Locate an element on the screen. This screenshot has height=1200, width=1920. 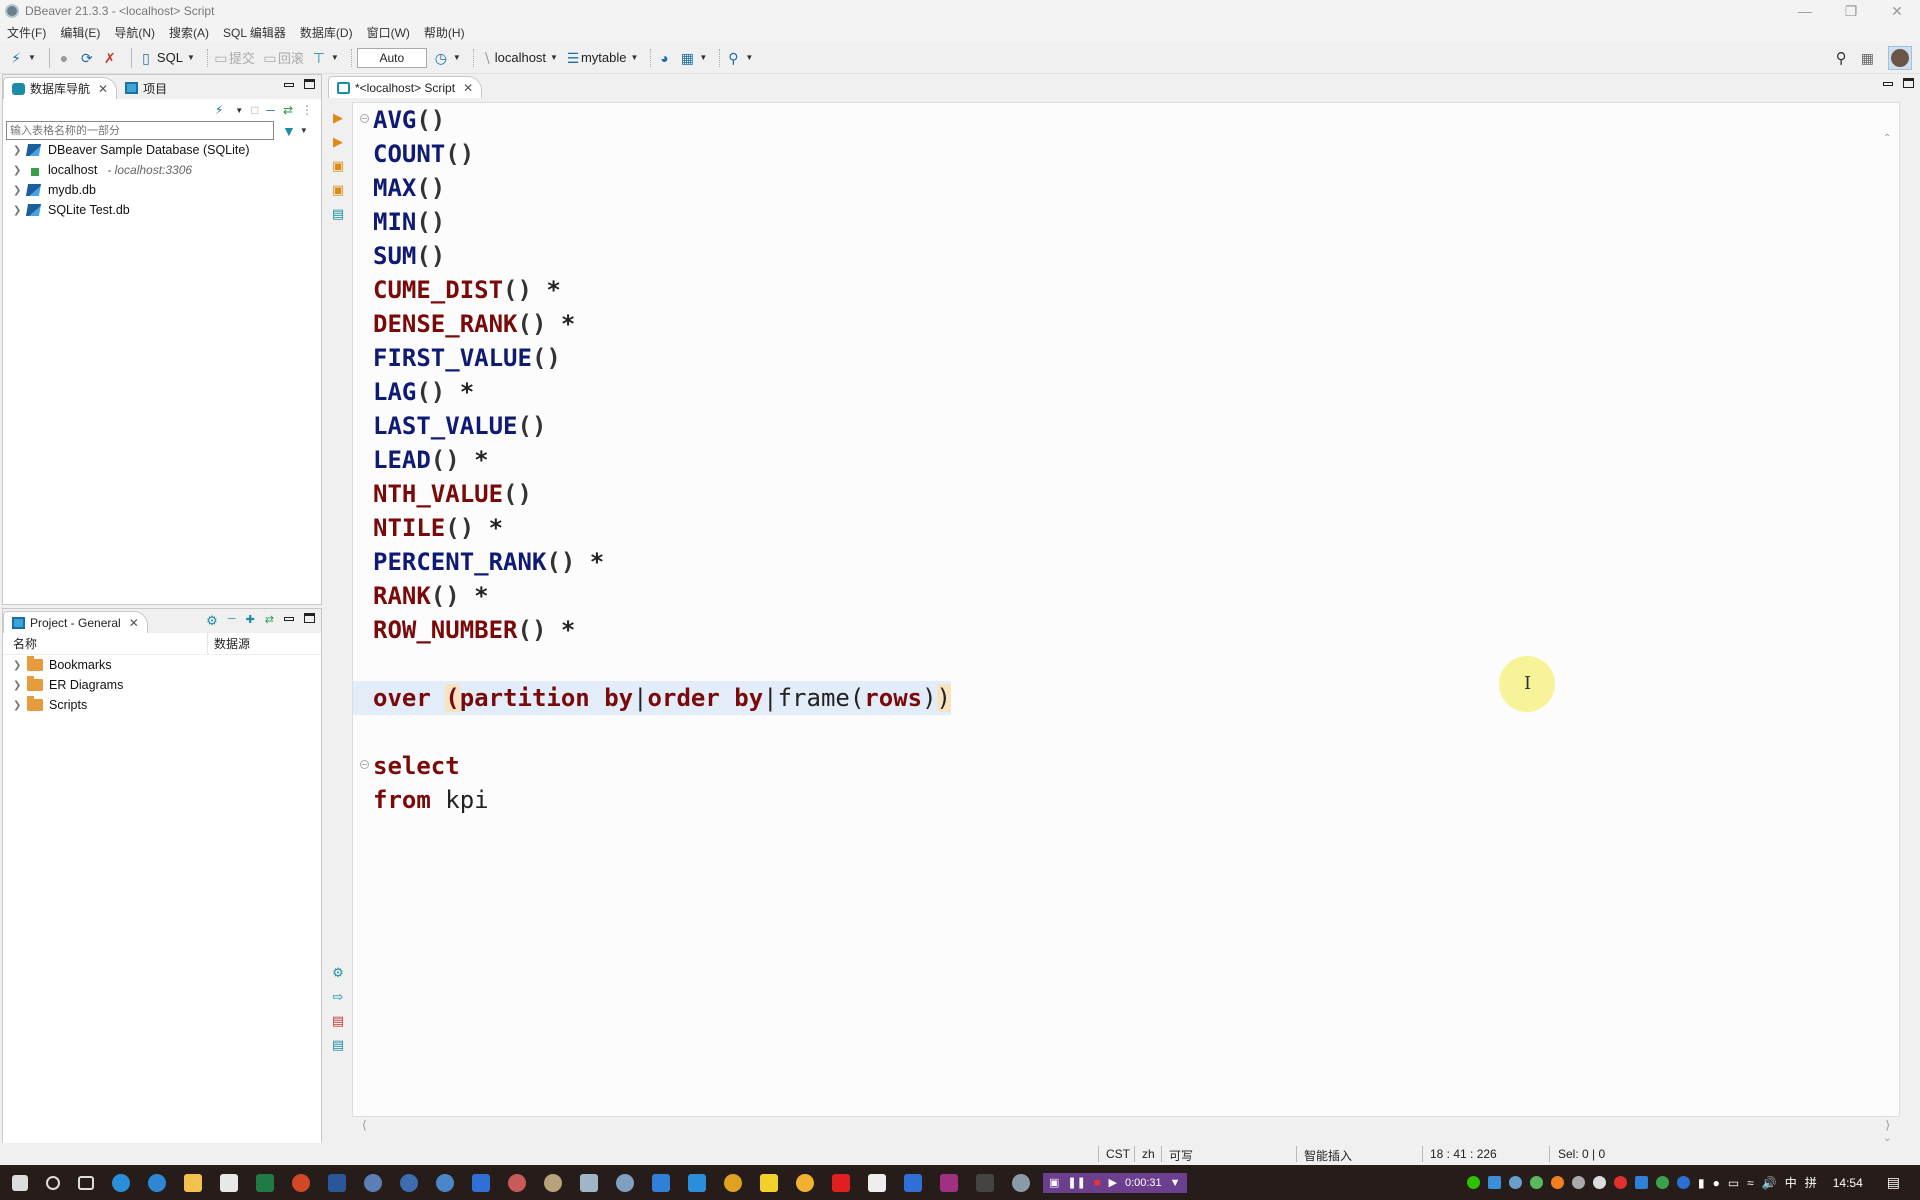
ie-browser-icon is located at coordinates (157, 1182).